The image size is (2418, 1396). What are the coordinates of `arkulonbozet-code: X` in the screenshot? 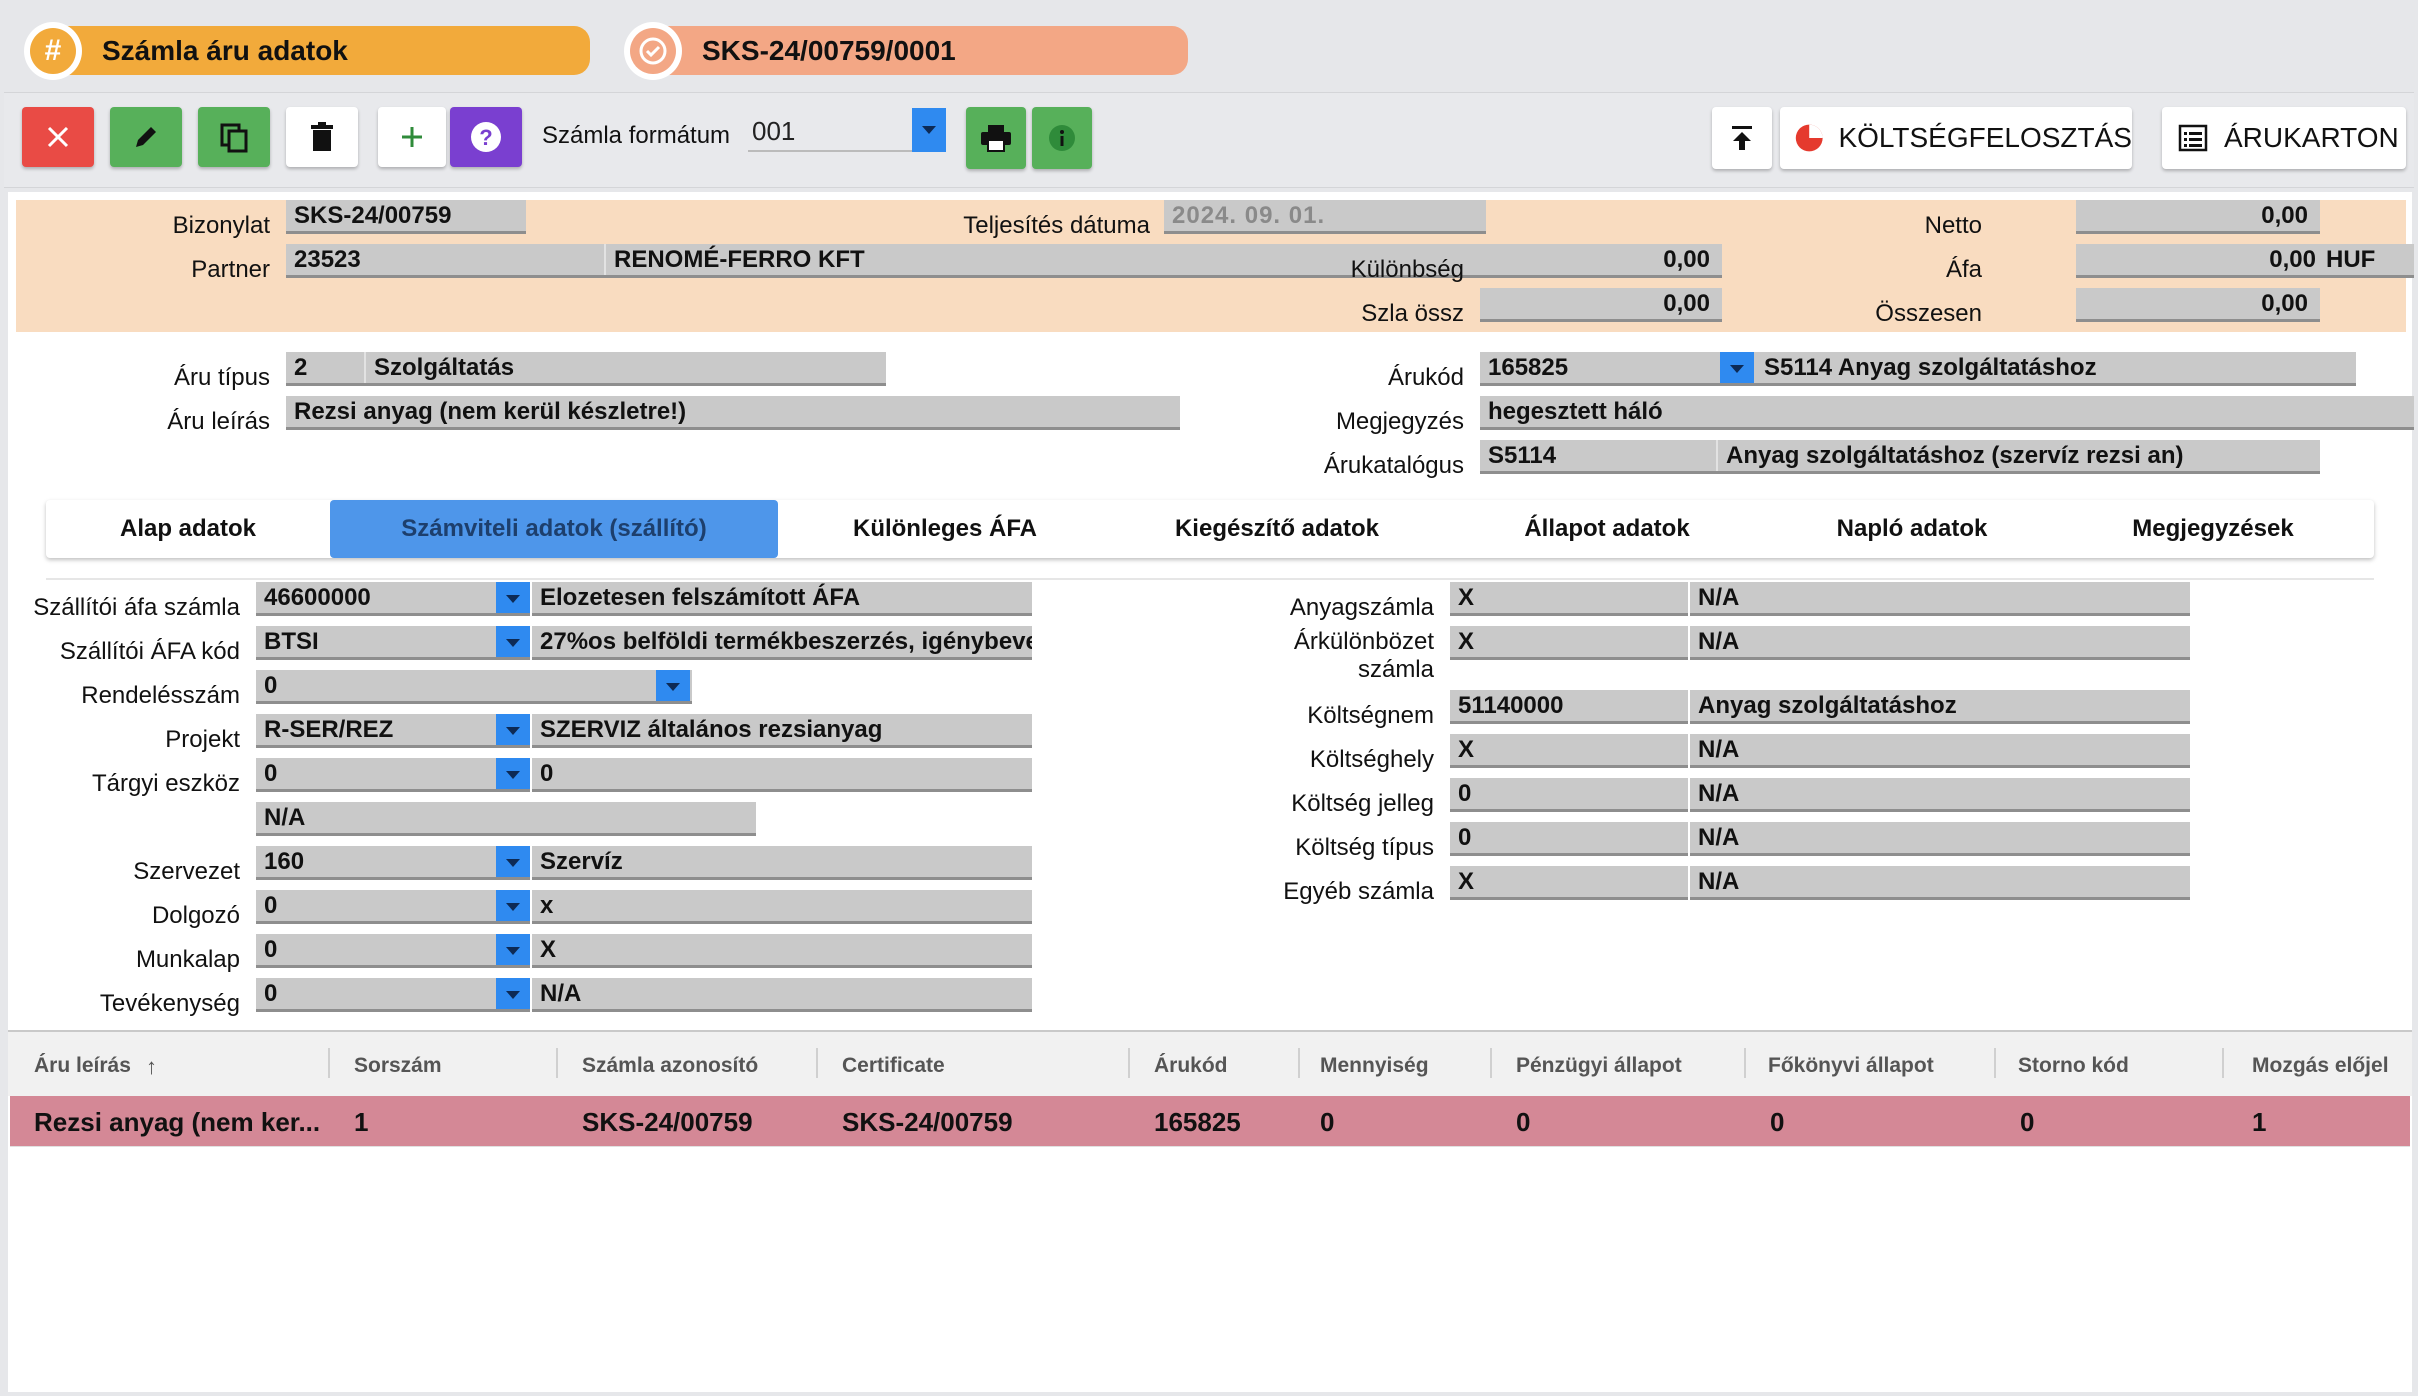 It's located at (1569, 643).